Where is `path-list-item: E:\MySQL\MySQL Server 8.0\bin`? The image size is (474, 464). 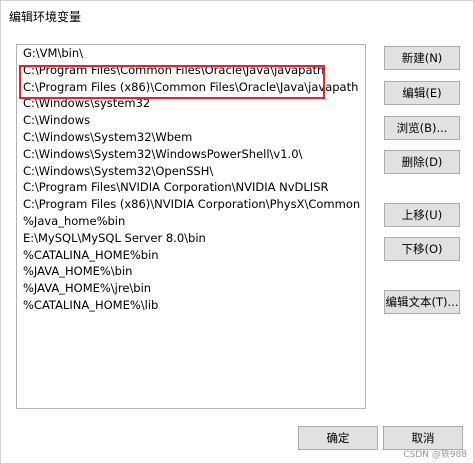
path-list-item: E:\MySQL\MySQL Server 8.0\bin is located at coordinates (191, 238).